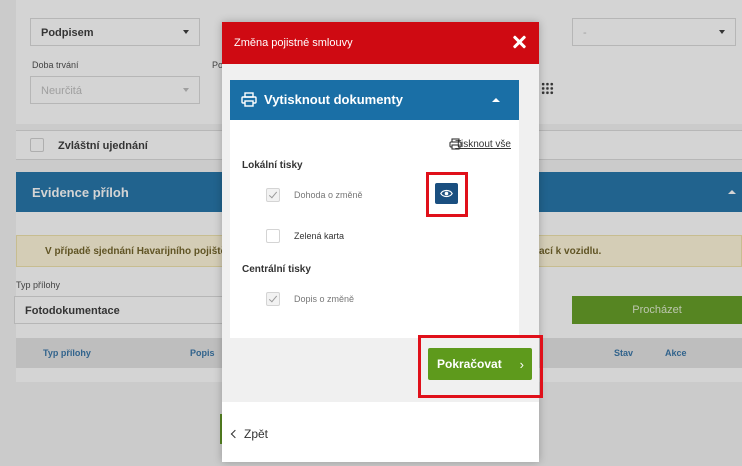  What do you see at coordinates (276, 269) in the screenshot?
I see `central-prints-title: Centrální tisky` at bounding box center [276, 269].